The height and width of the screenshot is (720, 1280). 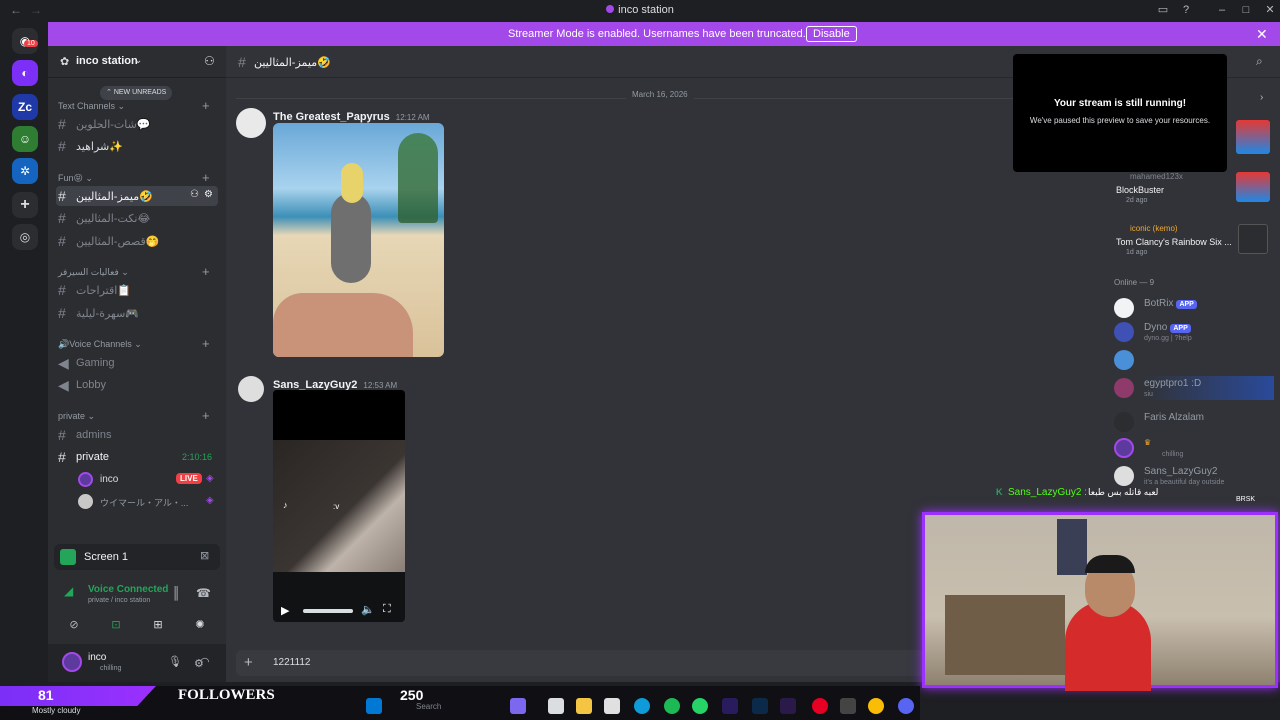 I want to click on channel-item: # سهرة-ليلية🎮, so click(x=138, y=313).